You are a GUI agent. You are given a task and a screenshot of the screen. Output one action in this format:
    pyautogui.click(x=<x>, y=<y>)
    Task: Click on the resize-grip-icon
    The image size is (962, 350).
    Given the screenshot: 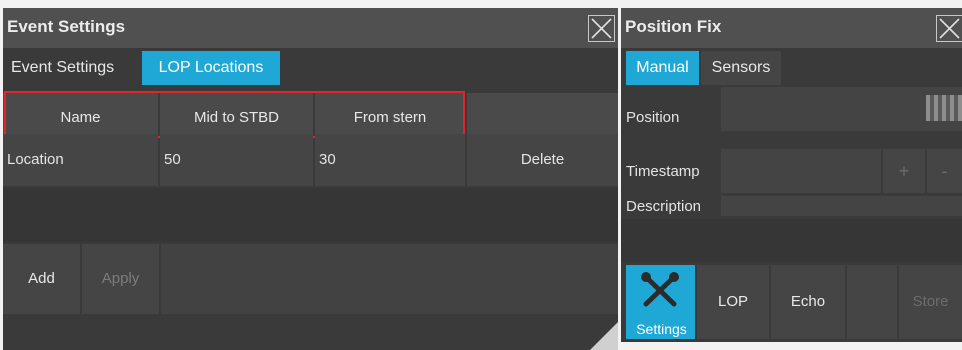 What is the action you would take?
    pyautogui.click(x=604, y=336)
    